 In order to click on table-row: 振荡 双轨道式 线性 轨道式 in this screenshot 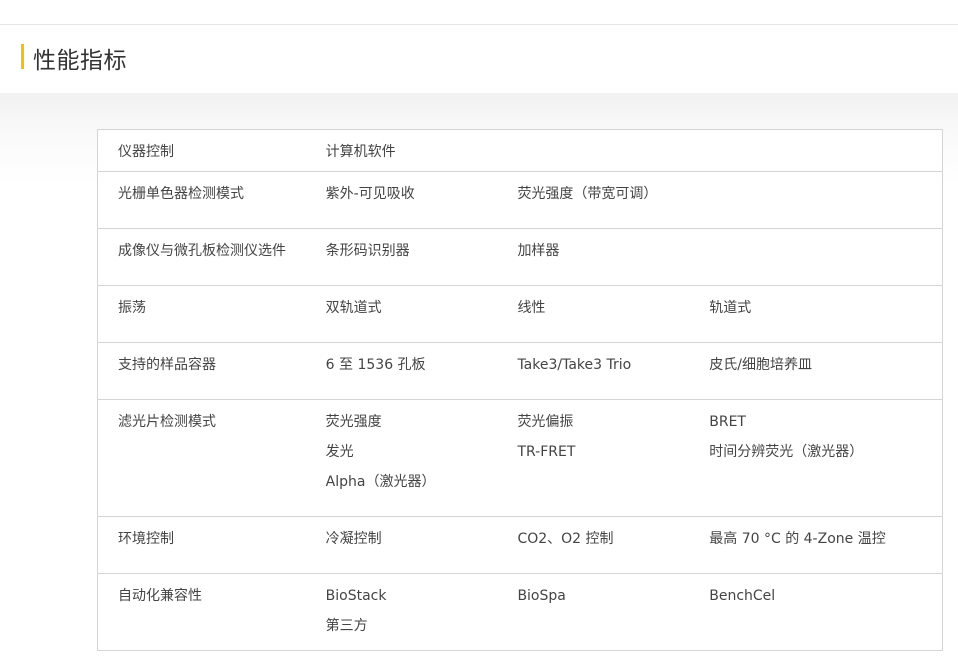, I will do `click(520, 314)`.